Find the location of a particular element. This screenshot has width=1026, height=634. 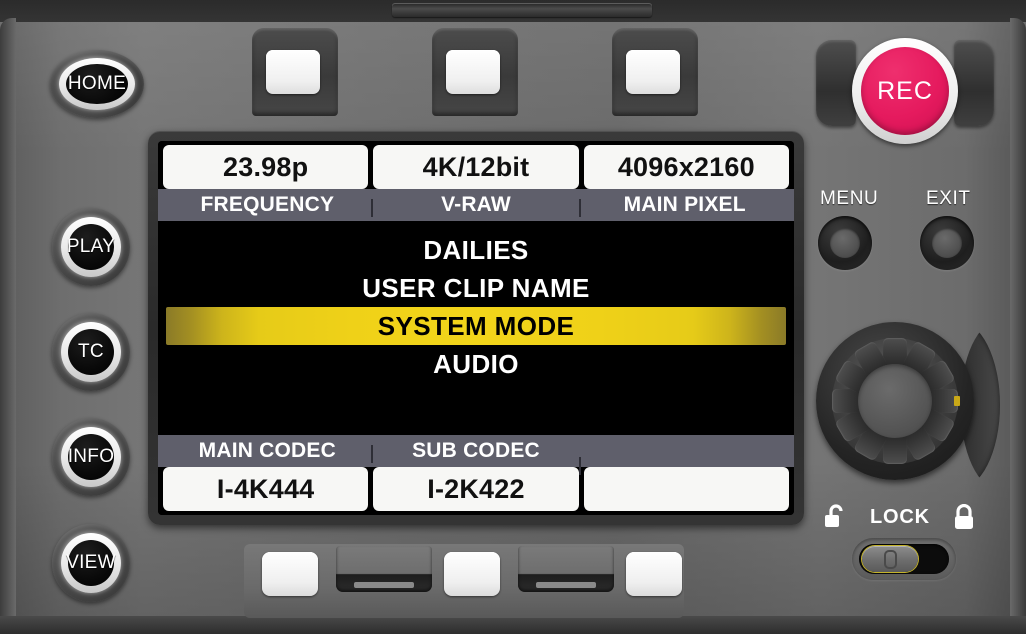

chassis-left-edge is located at coordinates (8, 326).